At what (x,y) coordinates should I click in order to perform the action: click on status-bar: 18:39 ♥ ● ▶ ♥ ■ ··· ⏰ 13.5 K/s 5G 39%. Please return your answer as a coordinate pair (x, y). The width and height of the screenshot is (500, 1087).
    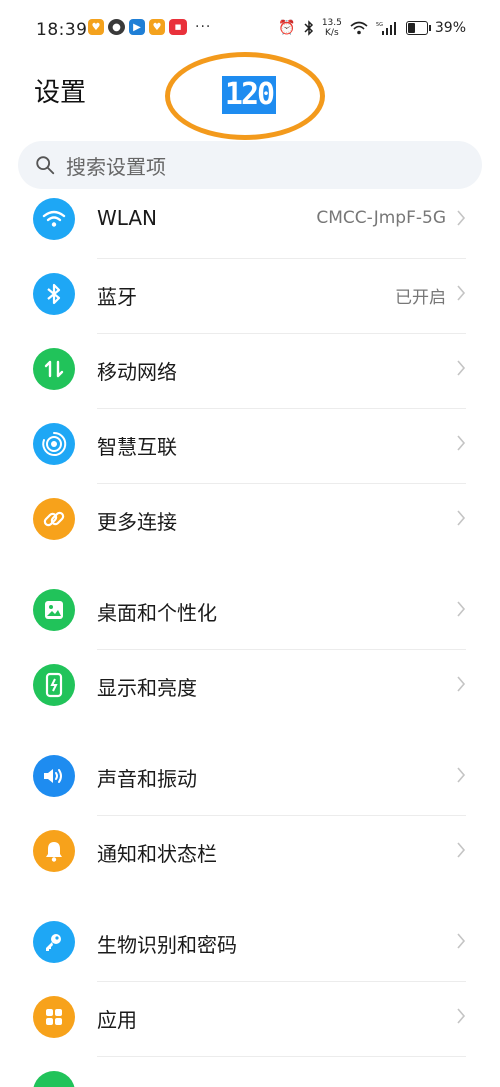
    Looking at the image, I should click on (250, 30).